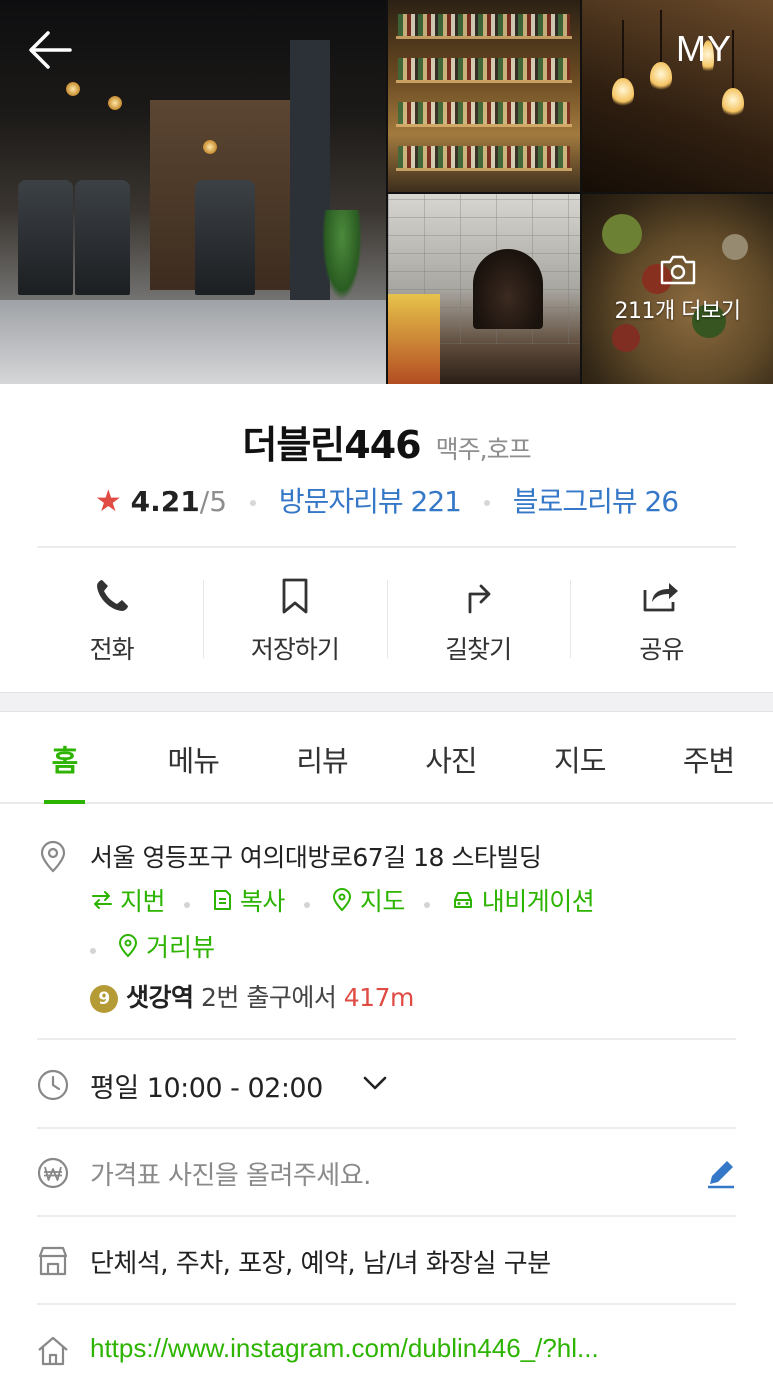 The width and height of the screenshot is (773, 1388). I want to click on directions-label: 길찾기, so click(478, 649).